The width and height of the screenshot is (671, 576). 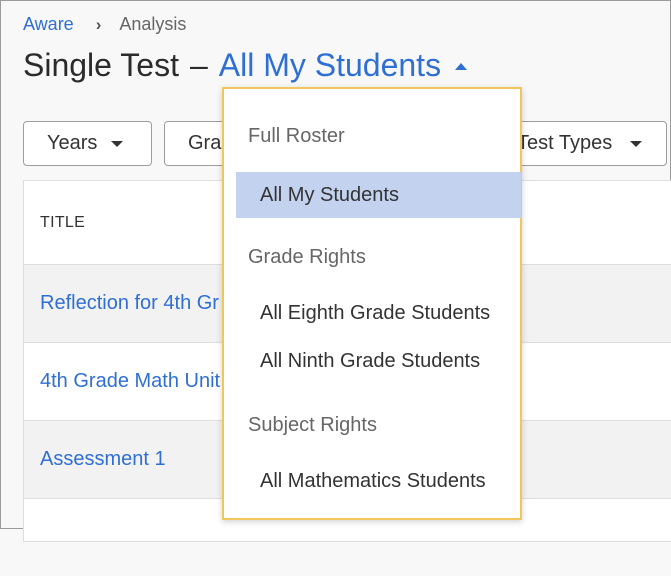 I want to click on title-column-header: TITLE, so click(x=62, y=223).